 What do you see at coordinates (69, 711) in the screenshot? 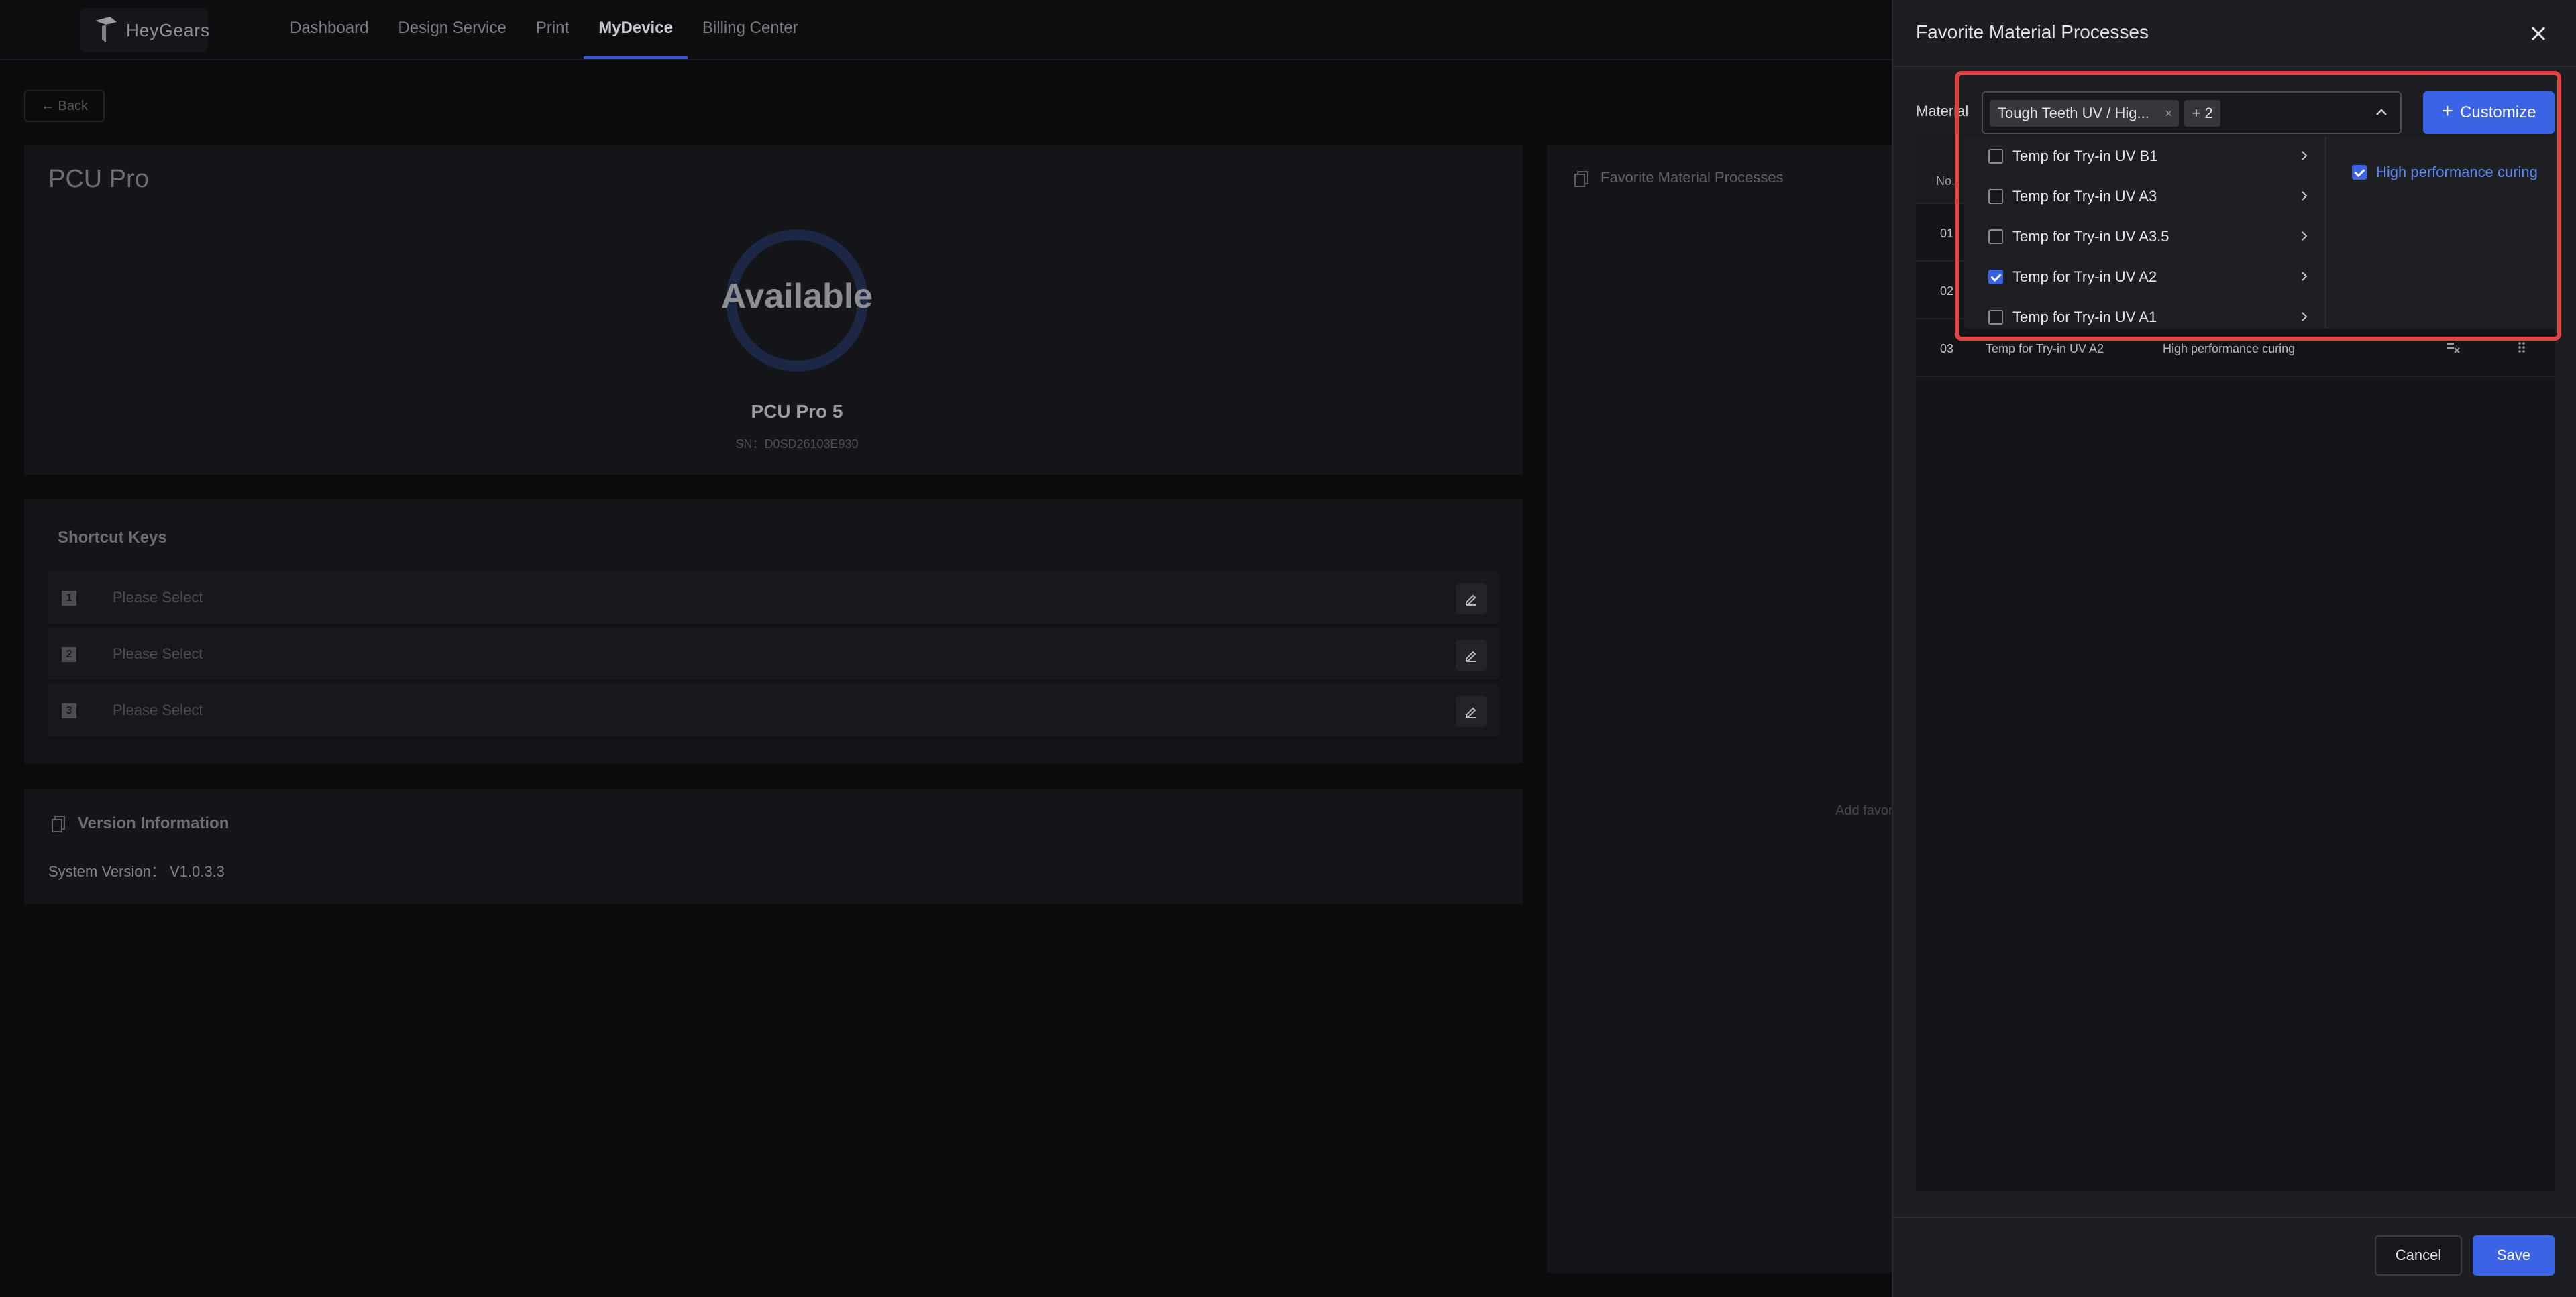
I see `shortcut-number: 3` at bounding box center [69, 711].